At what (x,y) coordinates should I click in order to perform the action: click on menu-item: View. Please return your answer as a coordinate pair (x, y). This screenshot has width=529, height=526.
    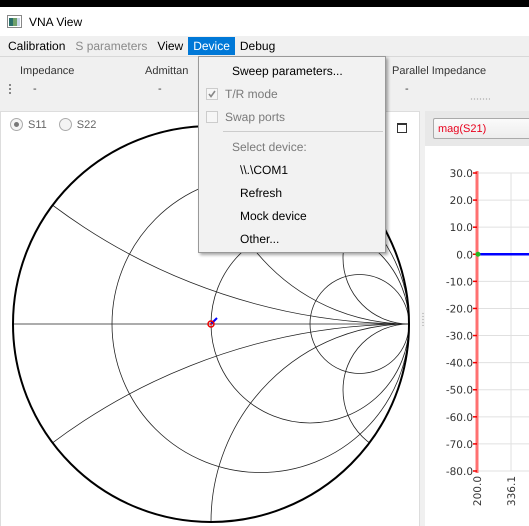
    Looking at the image, I should click on (170, 46).